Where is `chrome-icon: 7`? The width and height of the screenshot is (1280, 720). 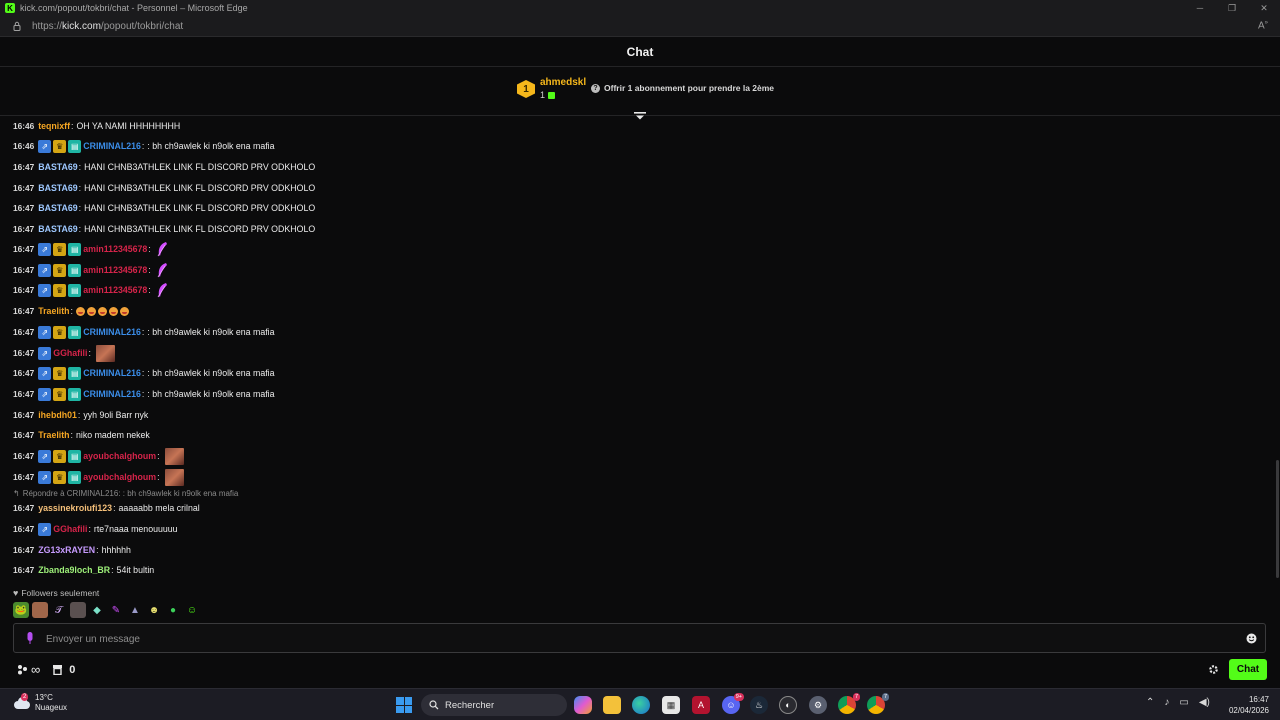
chrome-icon: 7 is located at coordinates (849, 703).